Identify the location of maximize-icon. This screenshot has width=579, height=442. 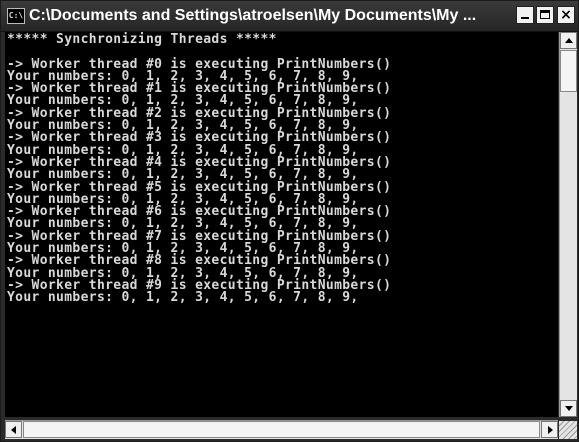
(545, 14).